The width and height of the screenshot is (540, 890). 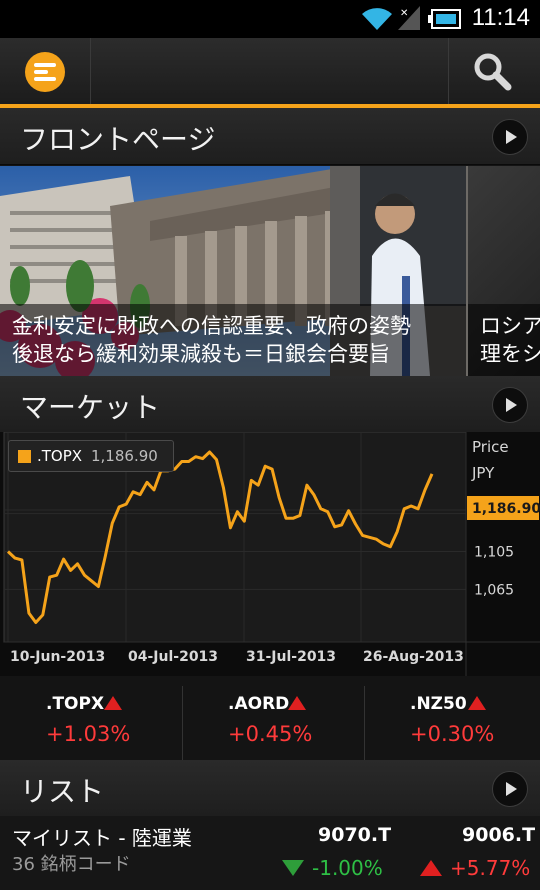 I want to click on stock-code: 9070.T, so click(x=355, y=835).